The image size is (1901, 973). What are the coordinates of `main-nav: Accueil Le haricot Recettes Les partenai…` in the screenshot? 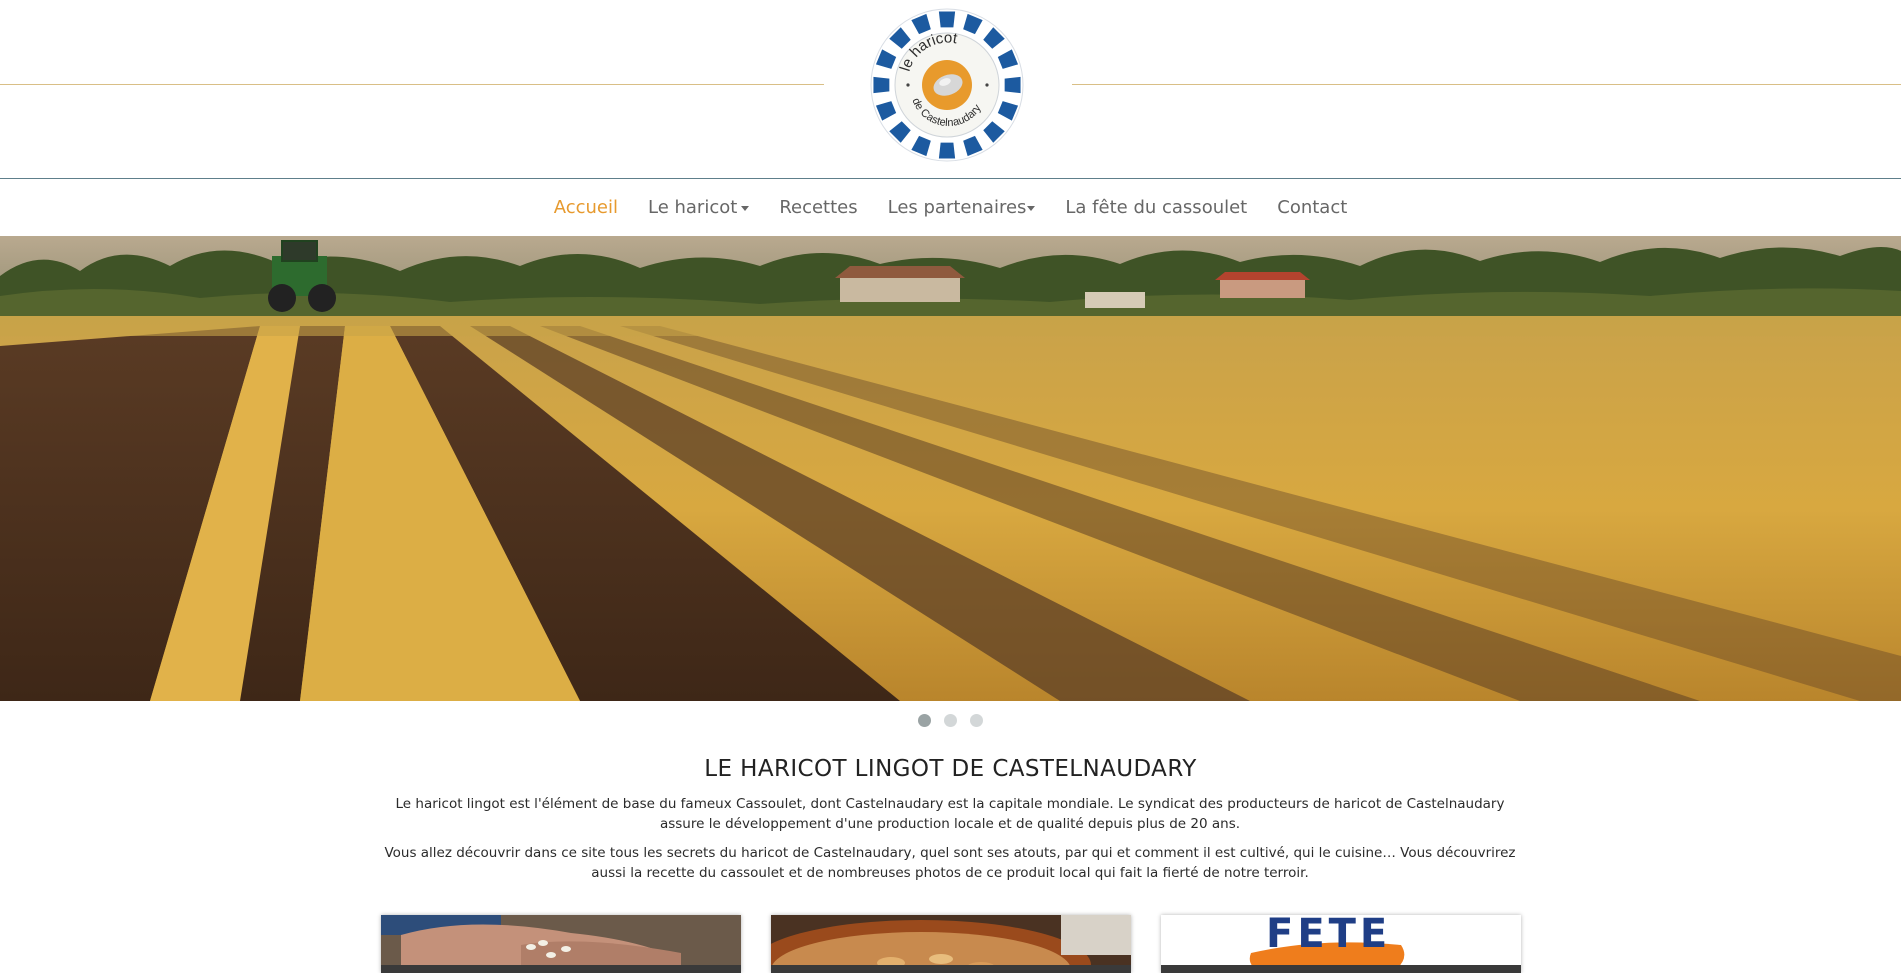 It's located at (950, 207).